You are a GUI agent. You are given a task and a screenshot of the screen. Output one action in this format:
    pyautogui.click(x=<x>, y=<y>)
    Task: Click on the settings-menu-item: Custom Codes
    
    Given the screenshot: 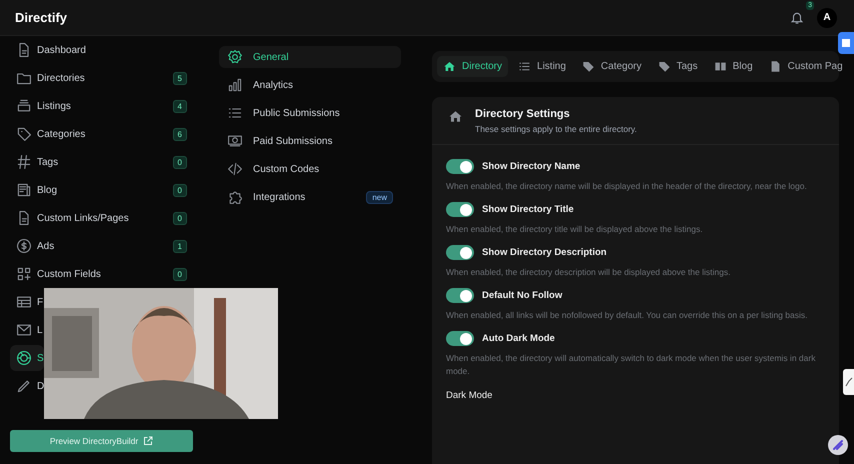 What is the action you would take?
    pyautogui.click(x=310, y=169)
    